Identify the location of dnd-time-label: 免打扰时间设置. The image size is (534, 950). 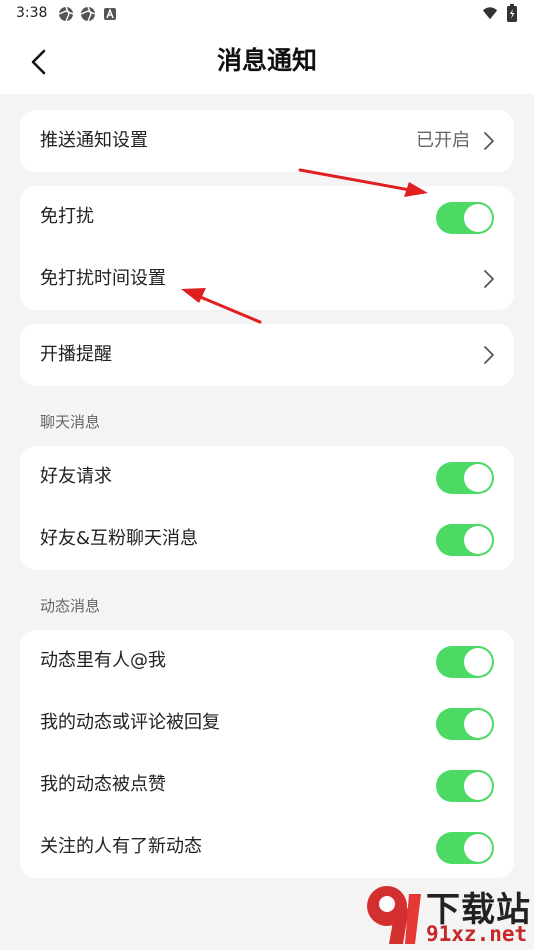
(103, 278).